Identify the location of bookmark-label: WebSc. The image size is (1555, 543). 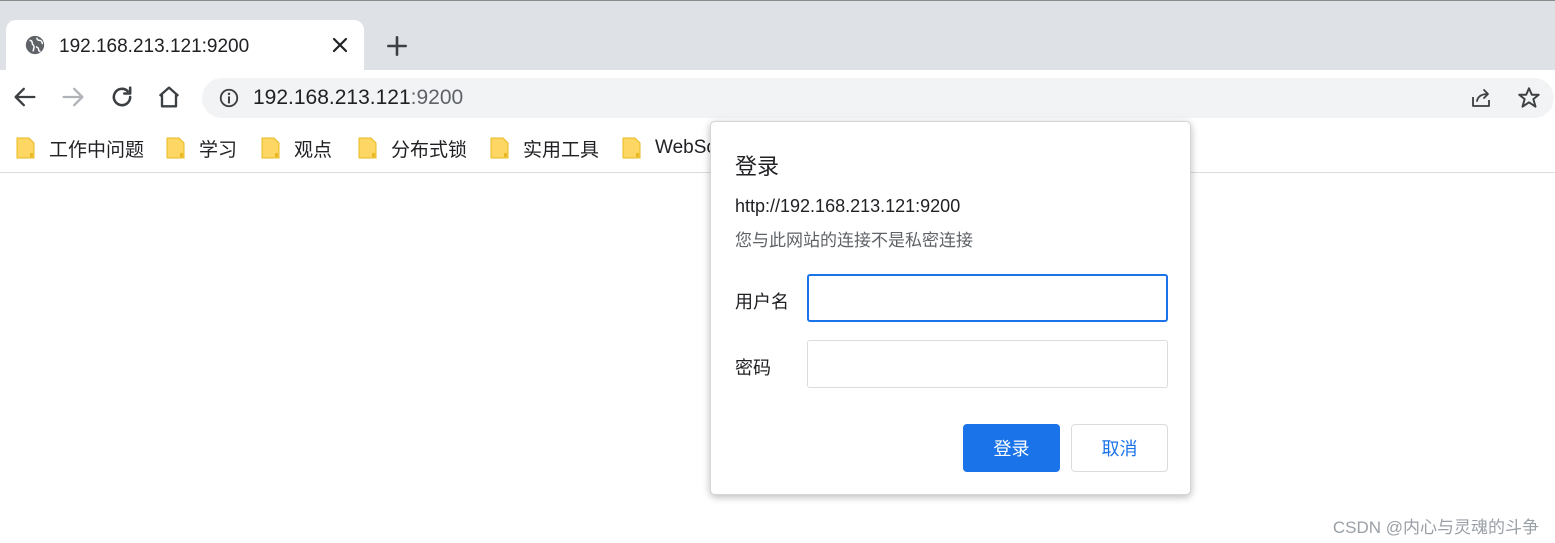
(685, 147).